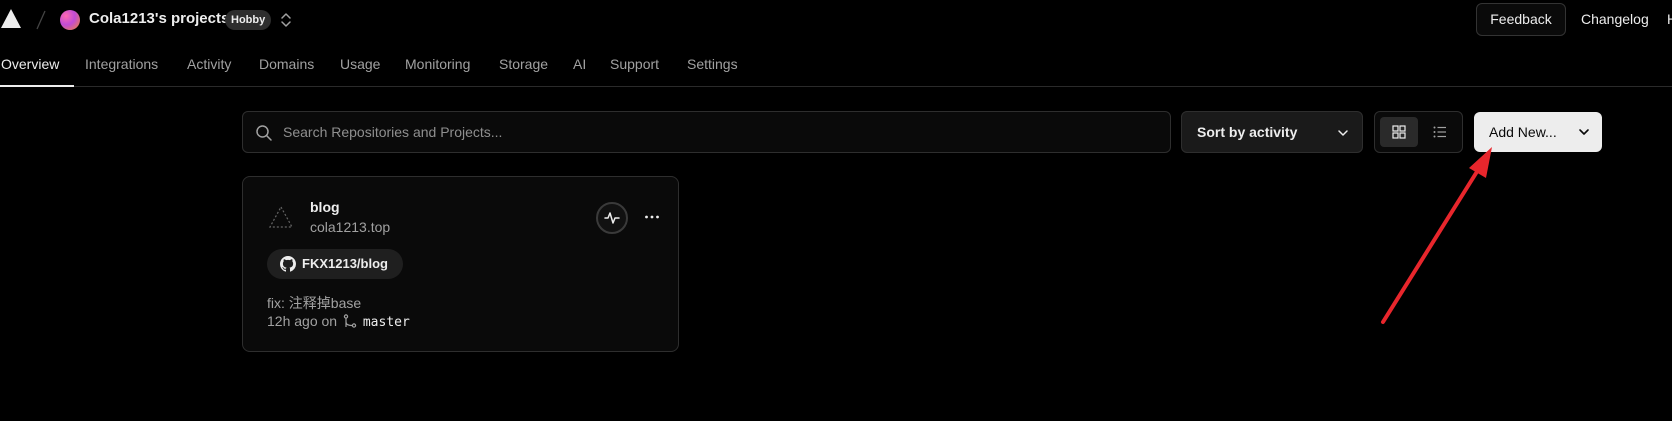  What do you see at coordinates (248, 20) in the screenshot?
I see `plan-badge: Hobby` at bounding box center [248, 20].